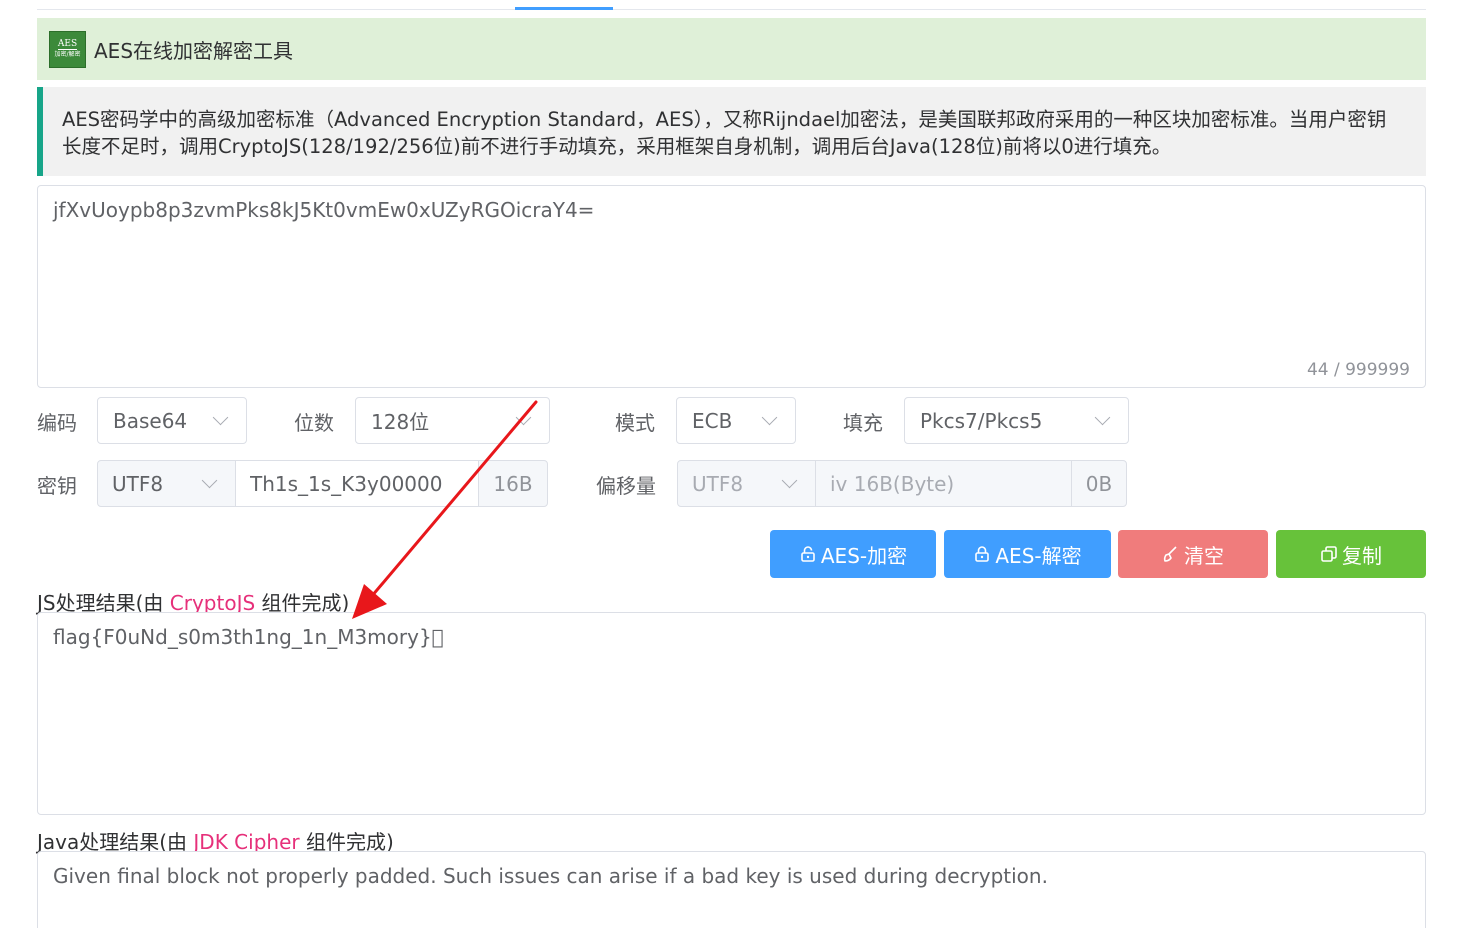  What do you see at coordinates (712, 420) in the screenshot?
I see `mode-value: ECB` at bounding box center [712, 420].